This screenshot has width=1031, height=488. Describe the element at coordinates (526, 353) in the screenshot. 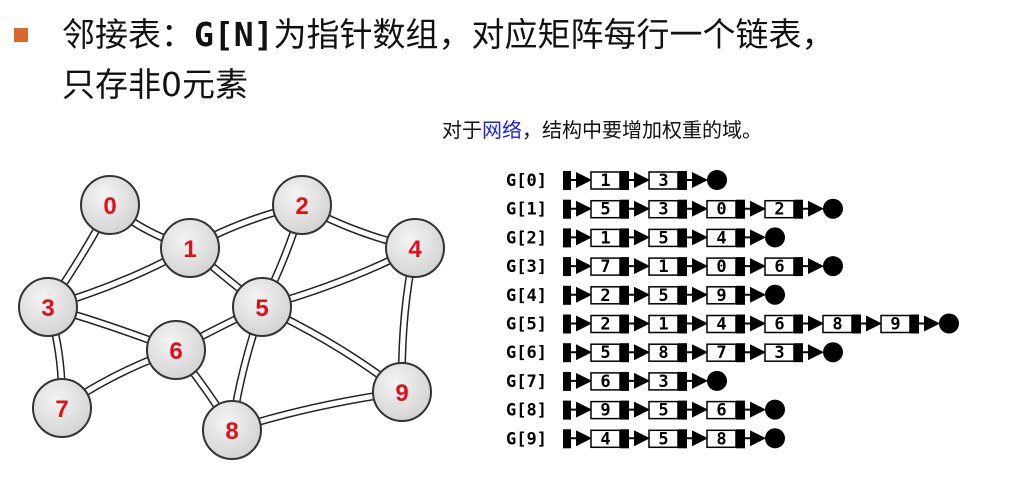

I see `row-label: G[6]` at that location.